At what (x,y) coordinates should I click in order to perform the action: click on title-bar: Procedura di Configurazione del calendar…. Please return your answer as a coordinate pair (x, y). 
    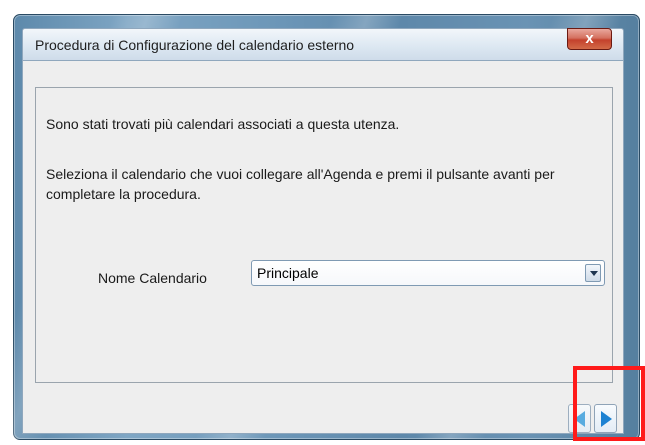
    Looking at the image, I should click on (323, 44).